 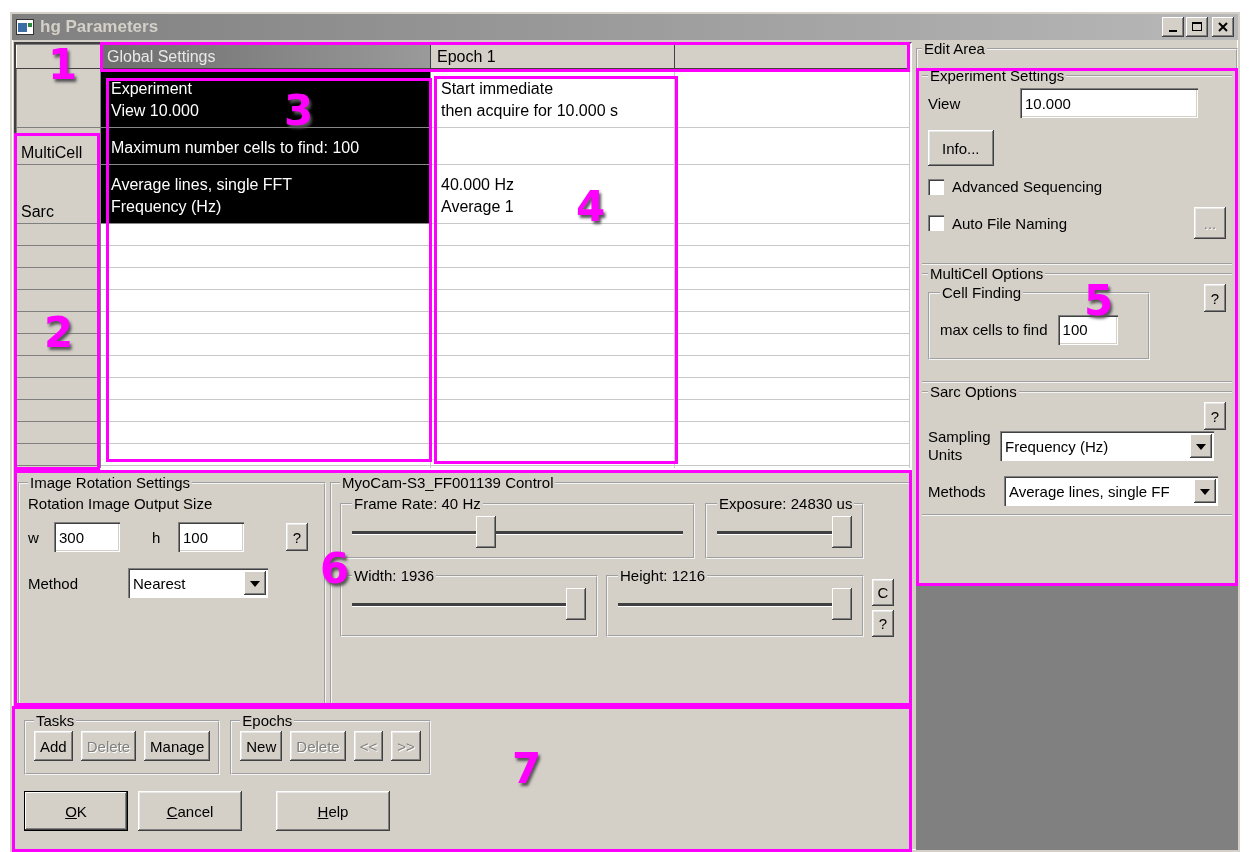 I want to click on field-label: h, so click(x=157, y=537).